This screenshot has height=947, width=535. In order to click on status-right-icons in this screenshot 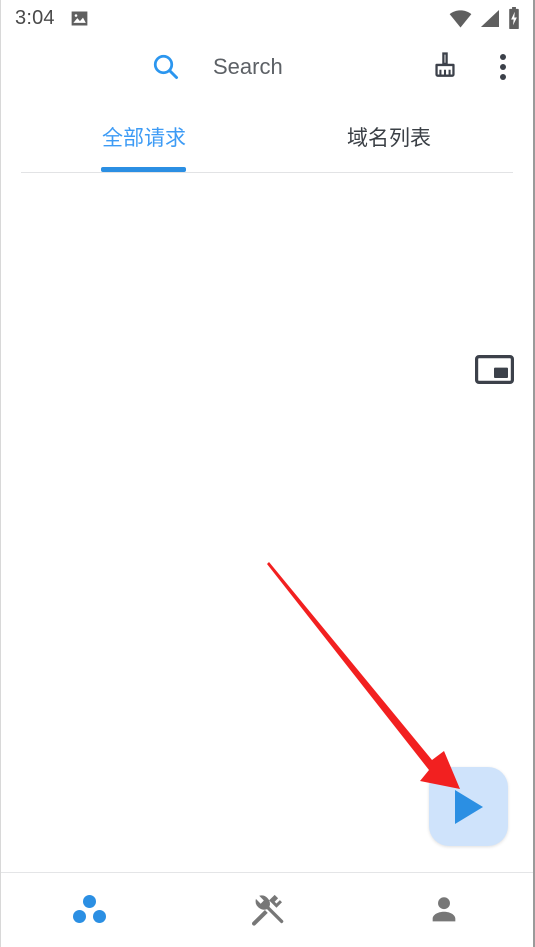, I will do `click(485, 18)`.